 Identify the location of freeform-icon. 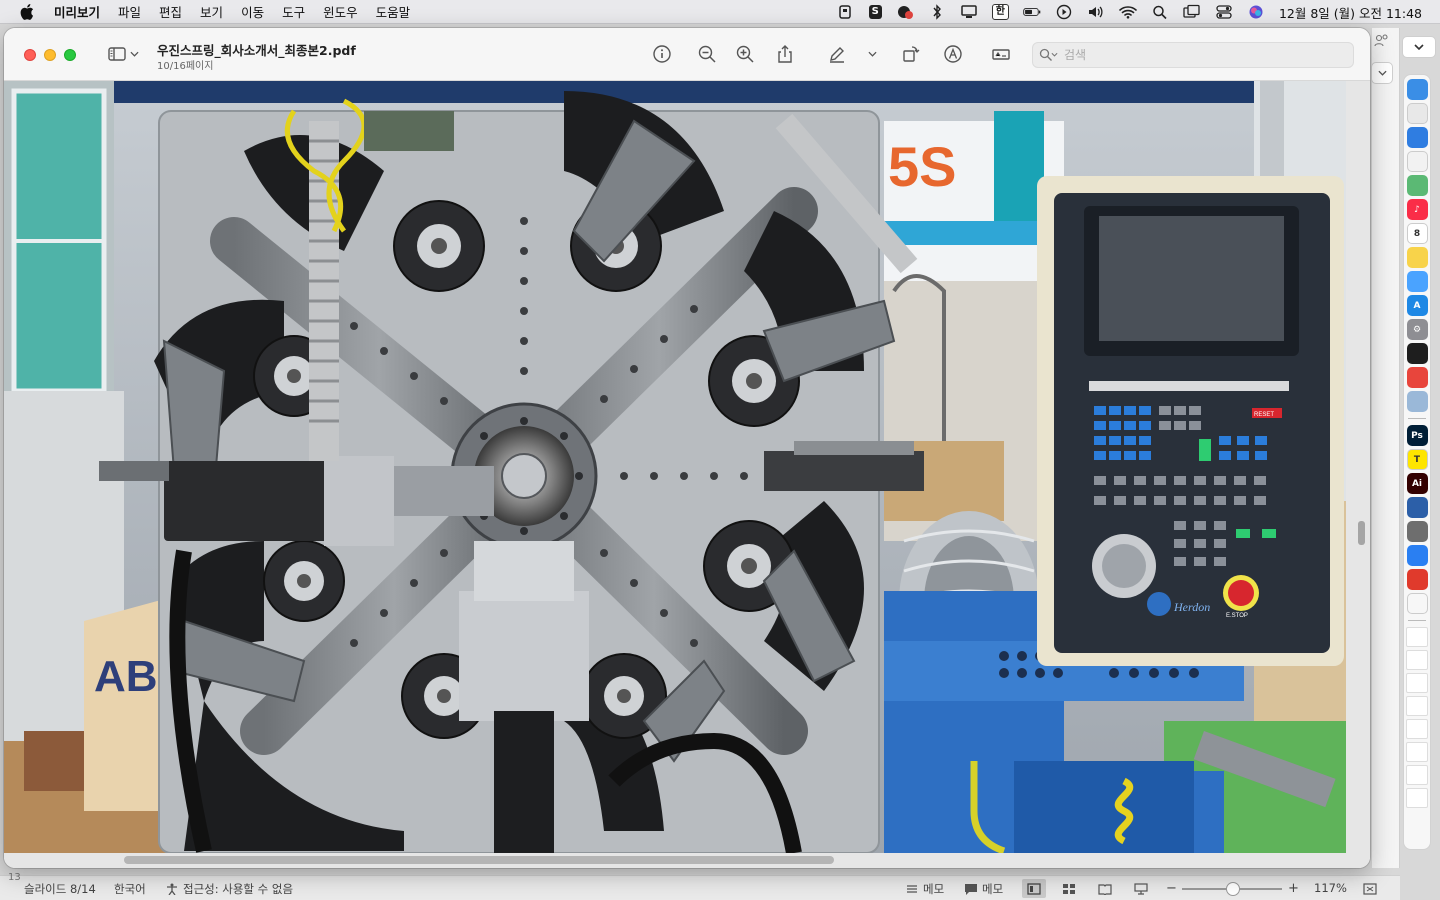
(1417, 281).